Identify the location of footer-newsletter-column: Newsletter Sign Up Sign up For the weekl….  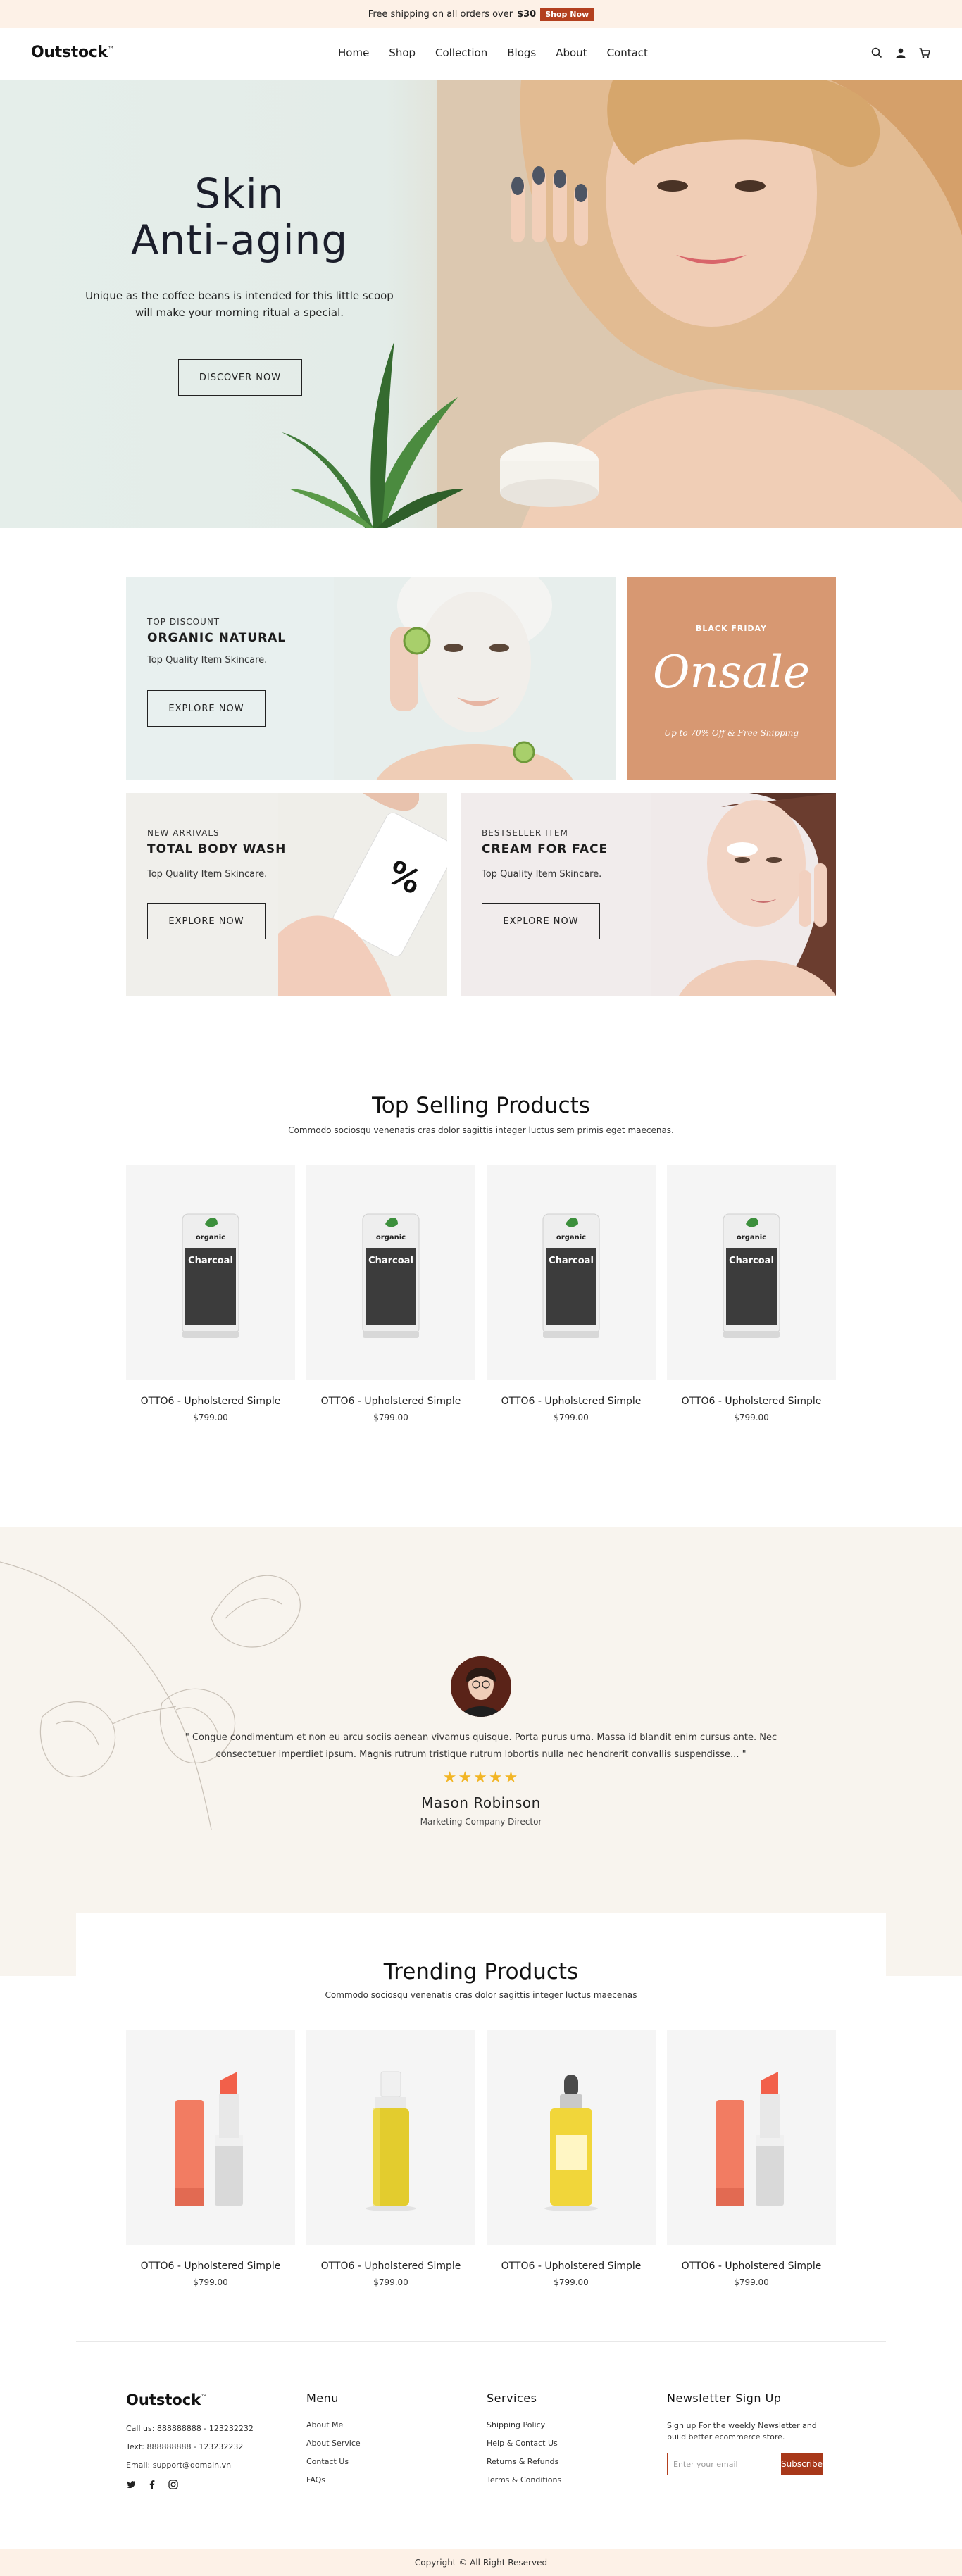
(747, 2433).